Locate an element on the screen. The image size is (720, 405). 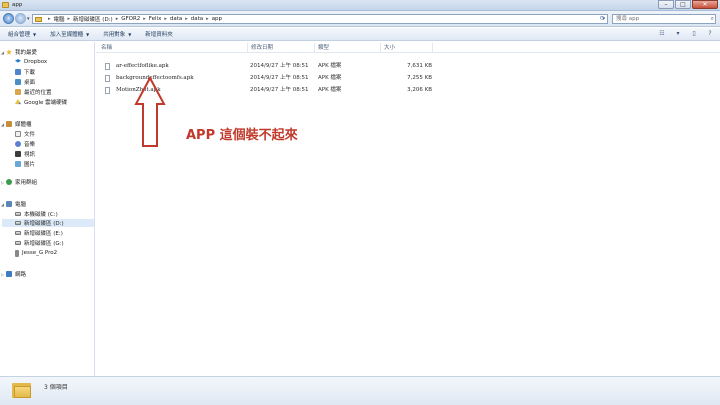
column-header-name: 名稱 is located at coordinates (173, 48).